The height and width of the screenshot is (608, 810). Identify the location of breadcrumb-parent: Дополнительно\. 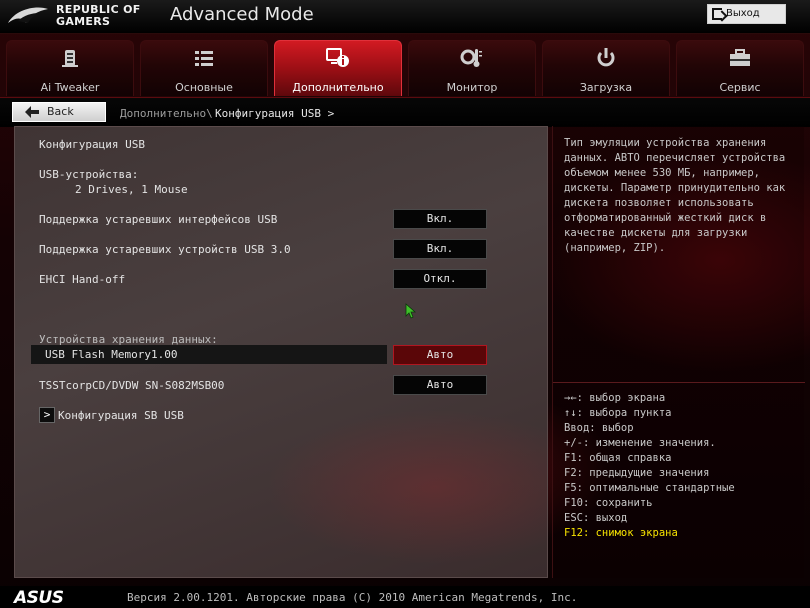
(166, 113).